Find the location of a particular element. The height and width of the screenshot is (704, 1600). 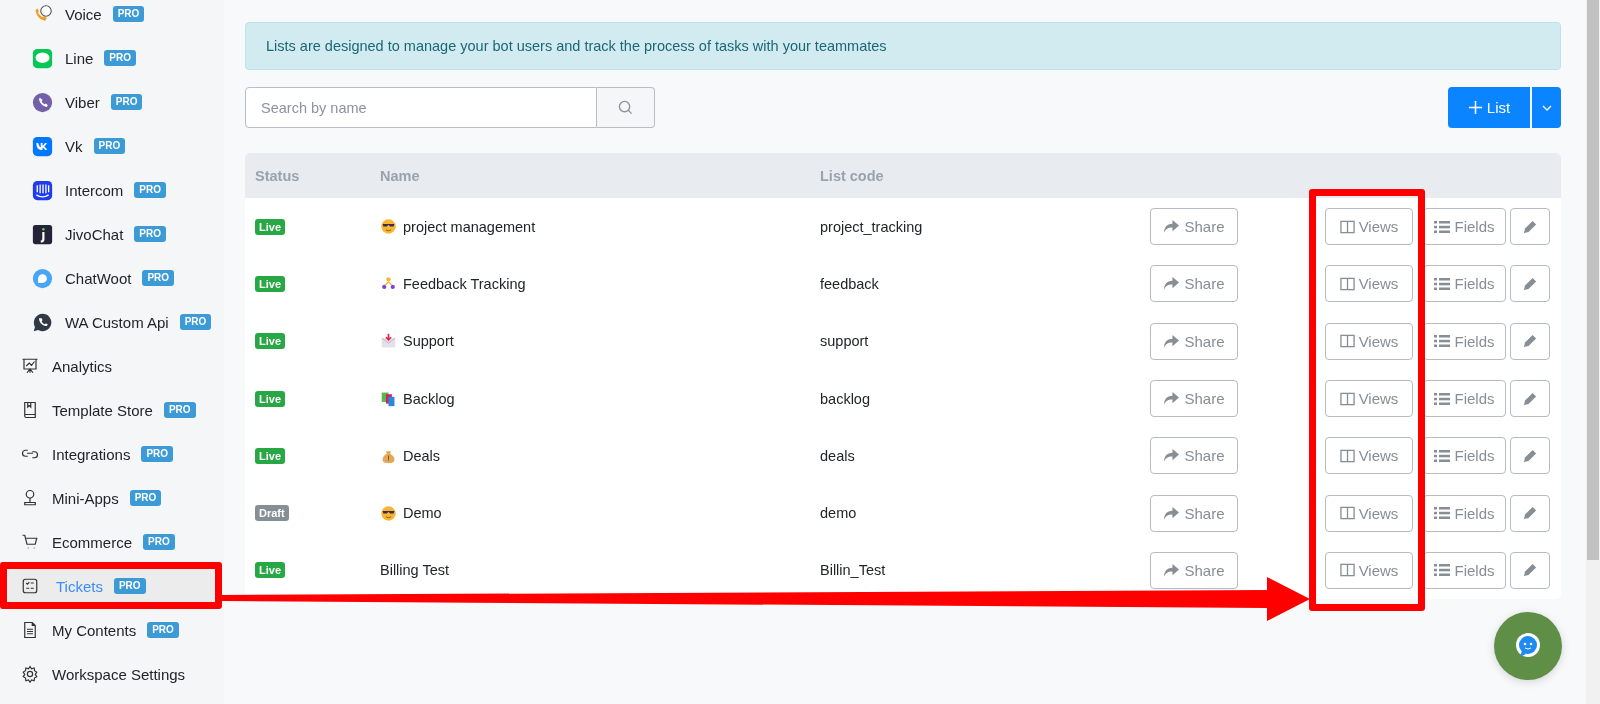

sidebar-item: My Contents PRO is located at coordinates (111, 630).